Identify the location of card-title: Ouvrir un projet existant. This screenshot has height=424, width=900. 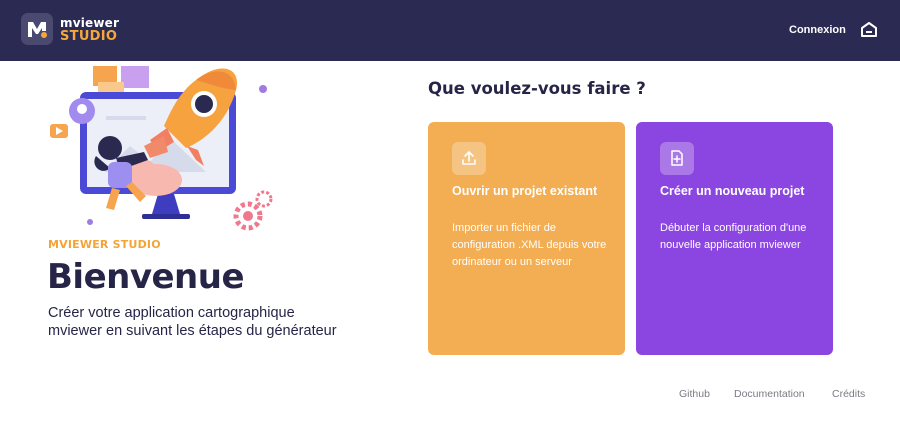
(525, 191).